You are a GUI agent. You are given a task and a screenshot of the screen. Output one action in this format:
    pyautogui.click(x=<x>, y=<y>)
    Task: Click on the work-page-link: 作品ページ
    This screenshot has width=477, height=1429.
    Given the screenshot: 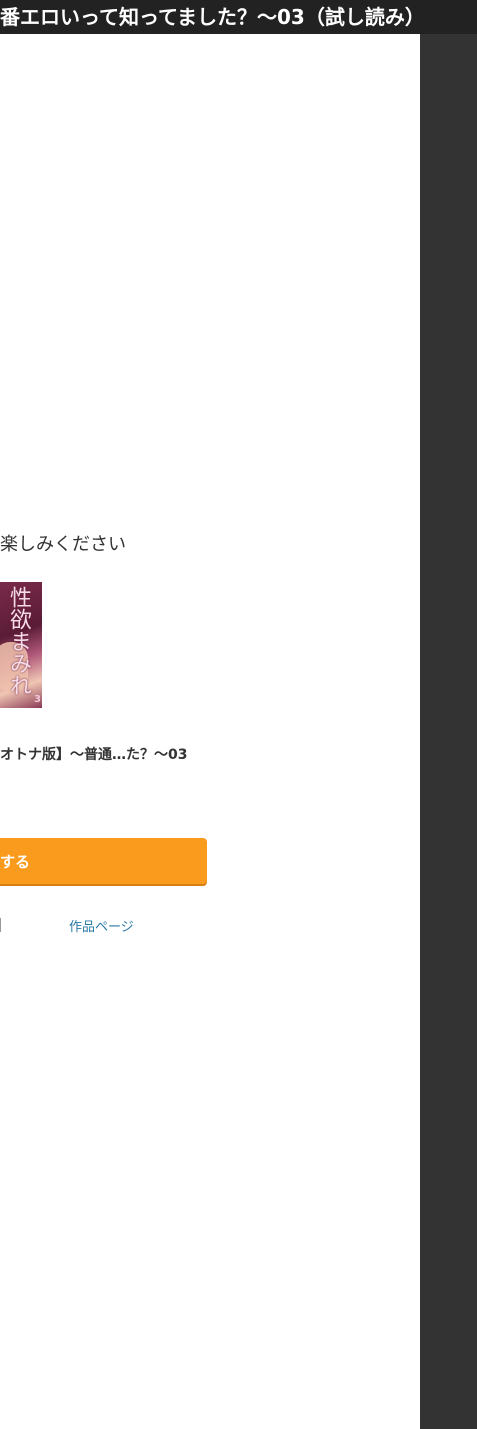 What is the action you would take?
    pyautogui.click(x=101, y=925)
    